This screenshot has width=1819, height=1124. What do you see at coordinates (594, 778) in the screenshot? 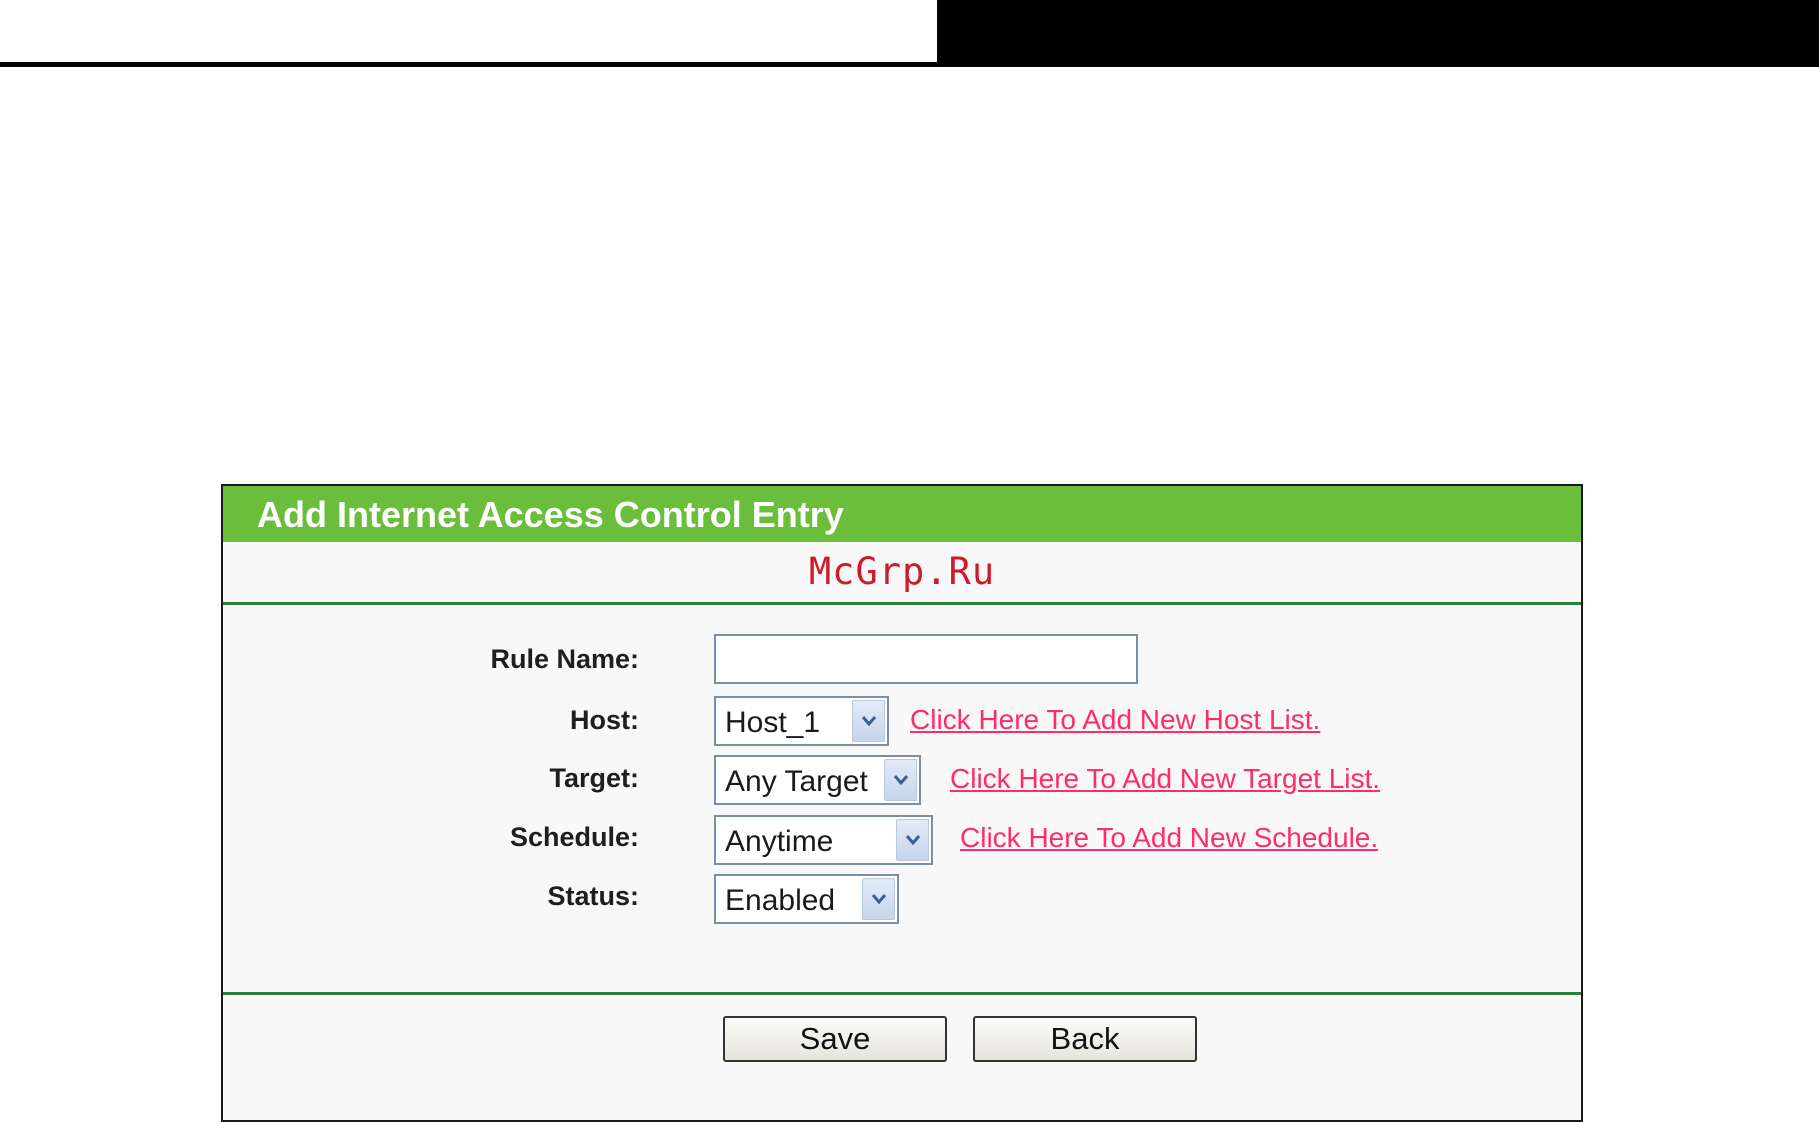
I see `target-label: Target:` at bounding box center [594, 778].